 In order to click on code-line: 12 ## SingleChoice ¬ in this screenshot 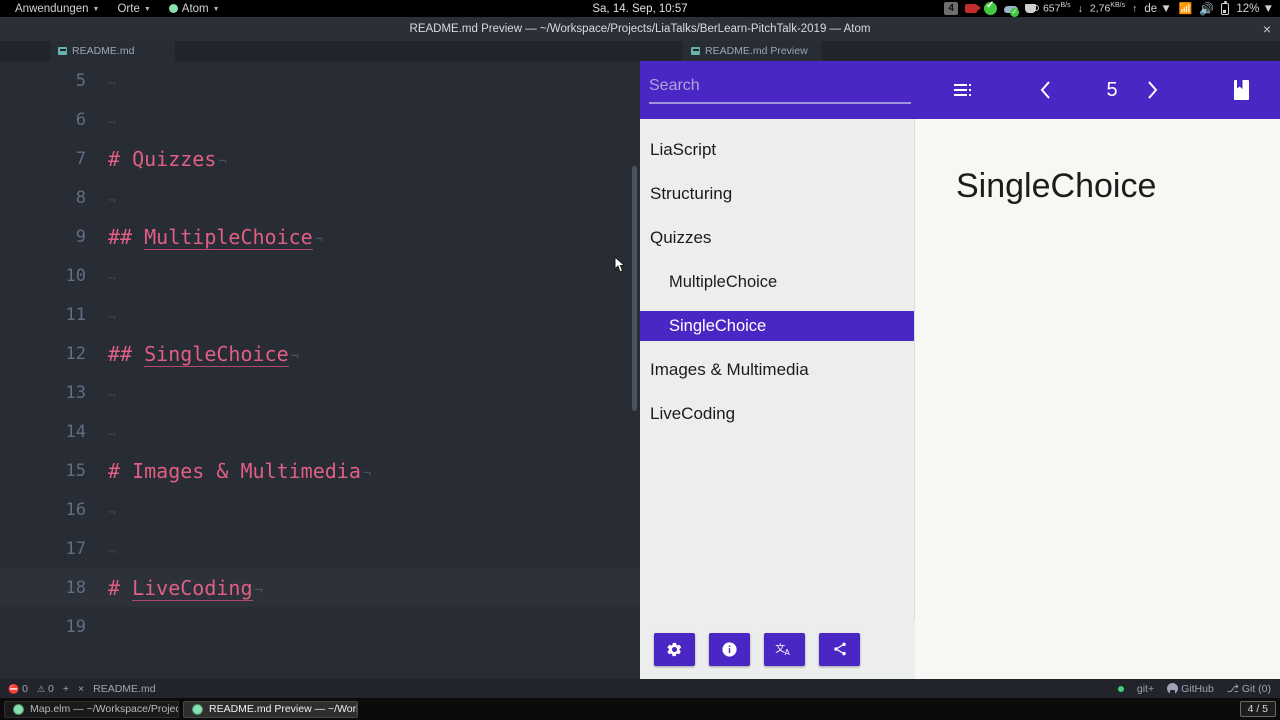, I will do `click(320, 353)`.